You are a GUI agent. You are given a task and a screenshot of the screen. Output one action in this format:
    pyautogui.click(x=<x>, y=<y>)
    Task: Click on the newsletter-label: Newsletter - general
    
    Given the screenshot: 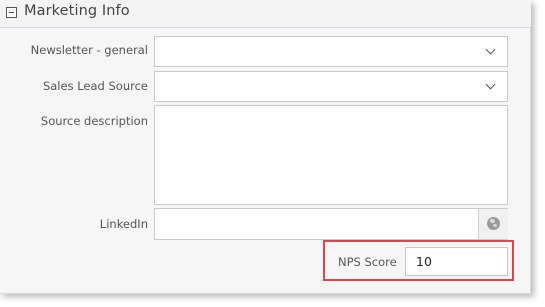 What is the action you would take?
    pyautogui.click(x=89, y=50)
    